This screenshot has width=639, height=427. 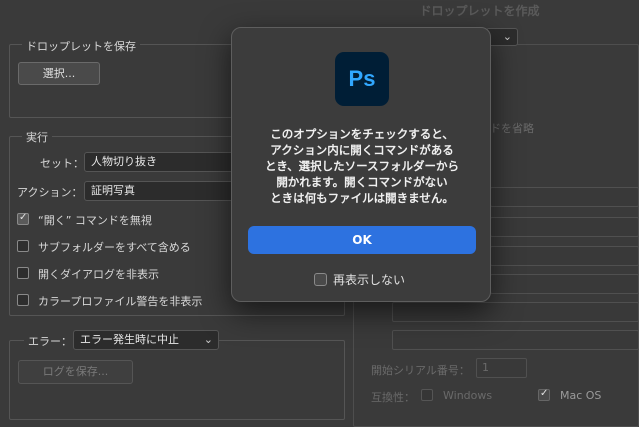 I want to click on include-subfolders-label: サブフォルダーをすべて含める, so click(x=114, y=247).